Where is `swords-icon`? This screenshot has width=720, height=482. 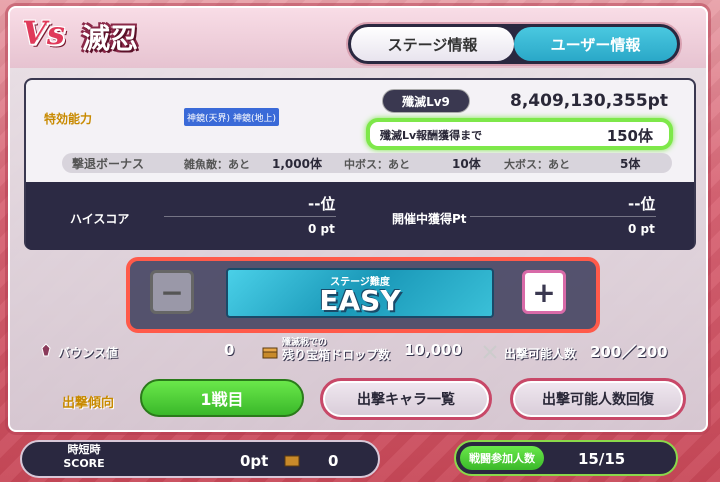
swords-icon is located at coordinates (490, 352).